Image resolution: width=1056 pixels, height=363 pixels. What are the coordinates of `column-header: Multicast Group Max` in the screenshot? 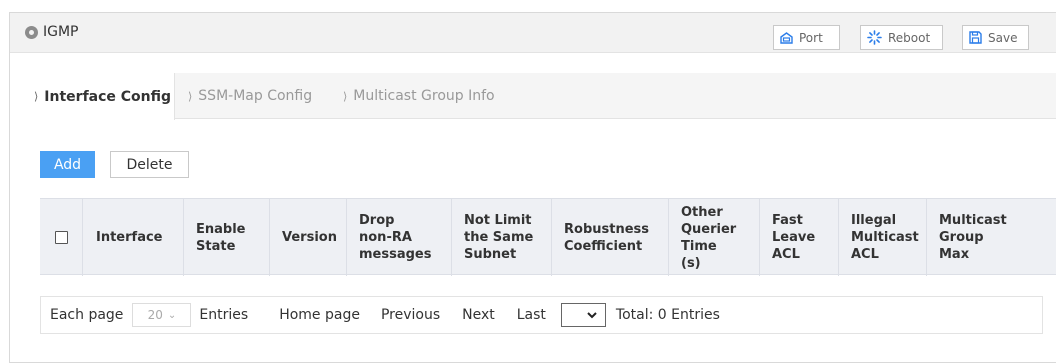 It's located at (991, 237).